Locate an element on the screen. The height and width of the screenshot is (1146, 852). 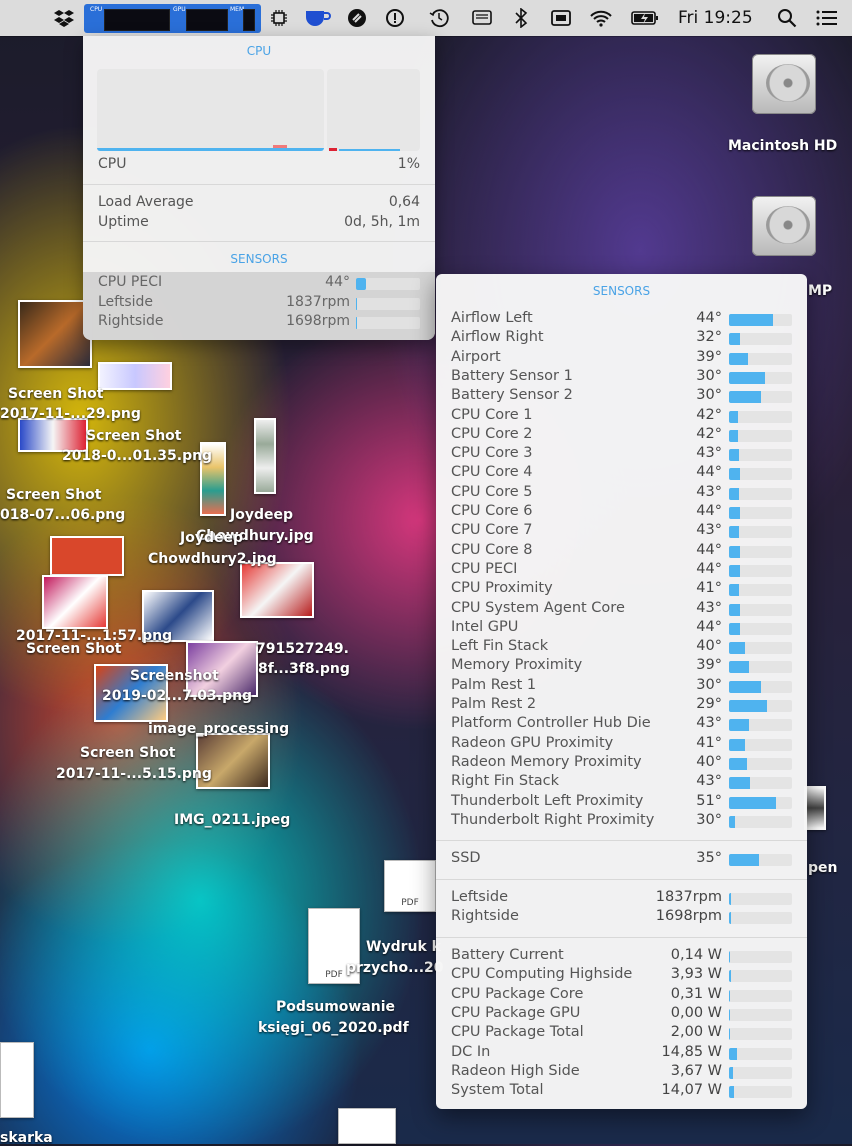
drive-label: Macintosh HD is located at coordinates (782, 146).